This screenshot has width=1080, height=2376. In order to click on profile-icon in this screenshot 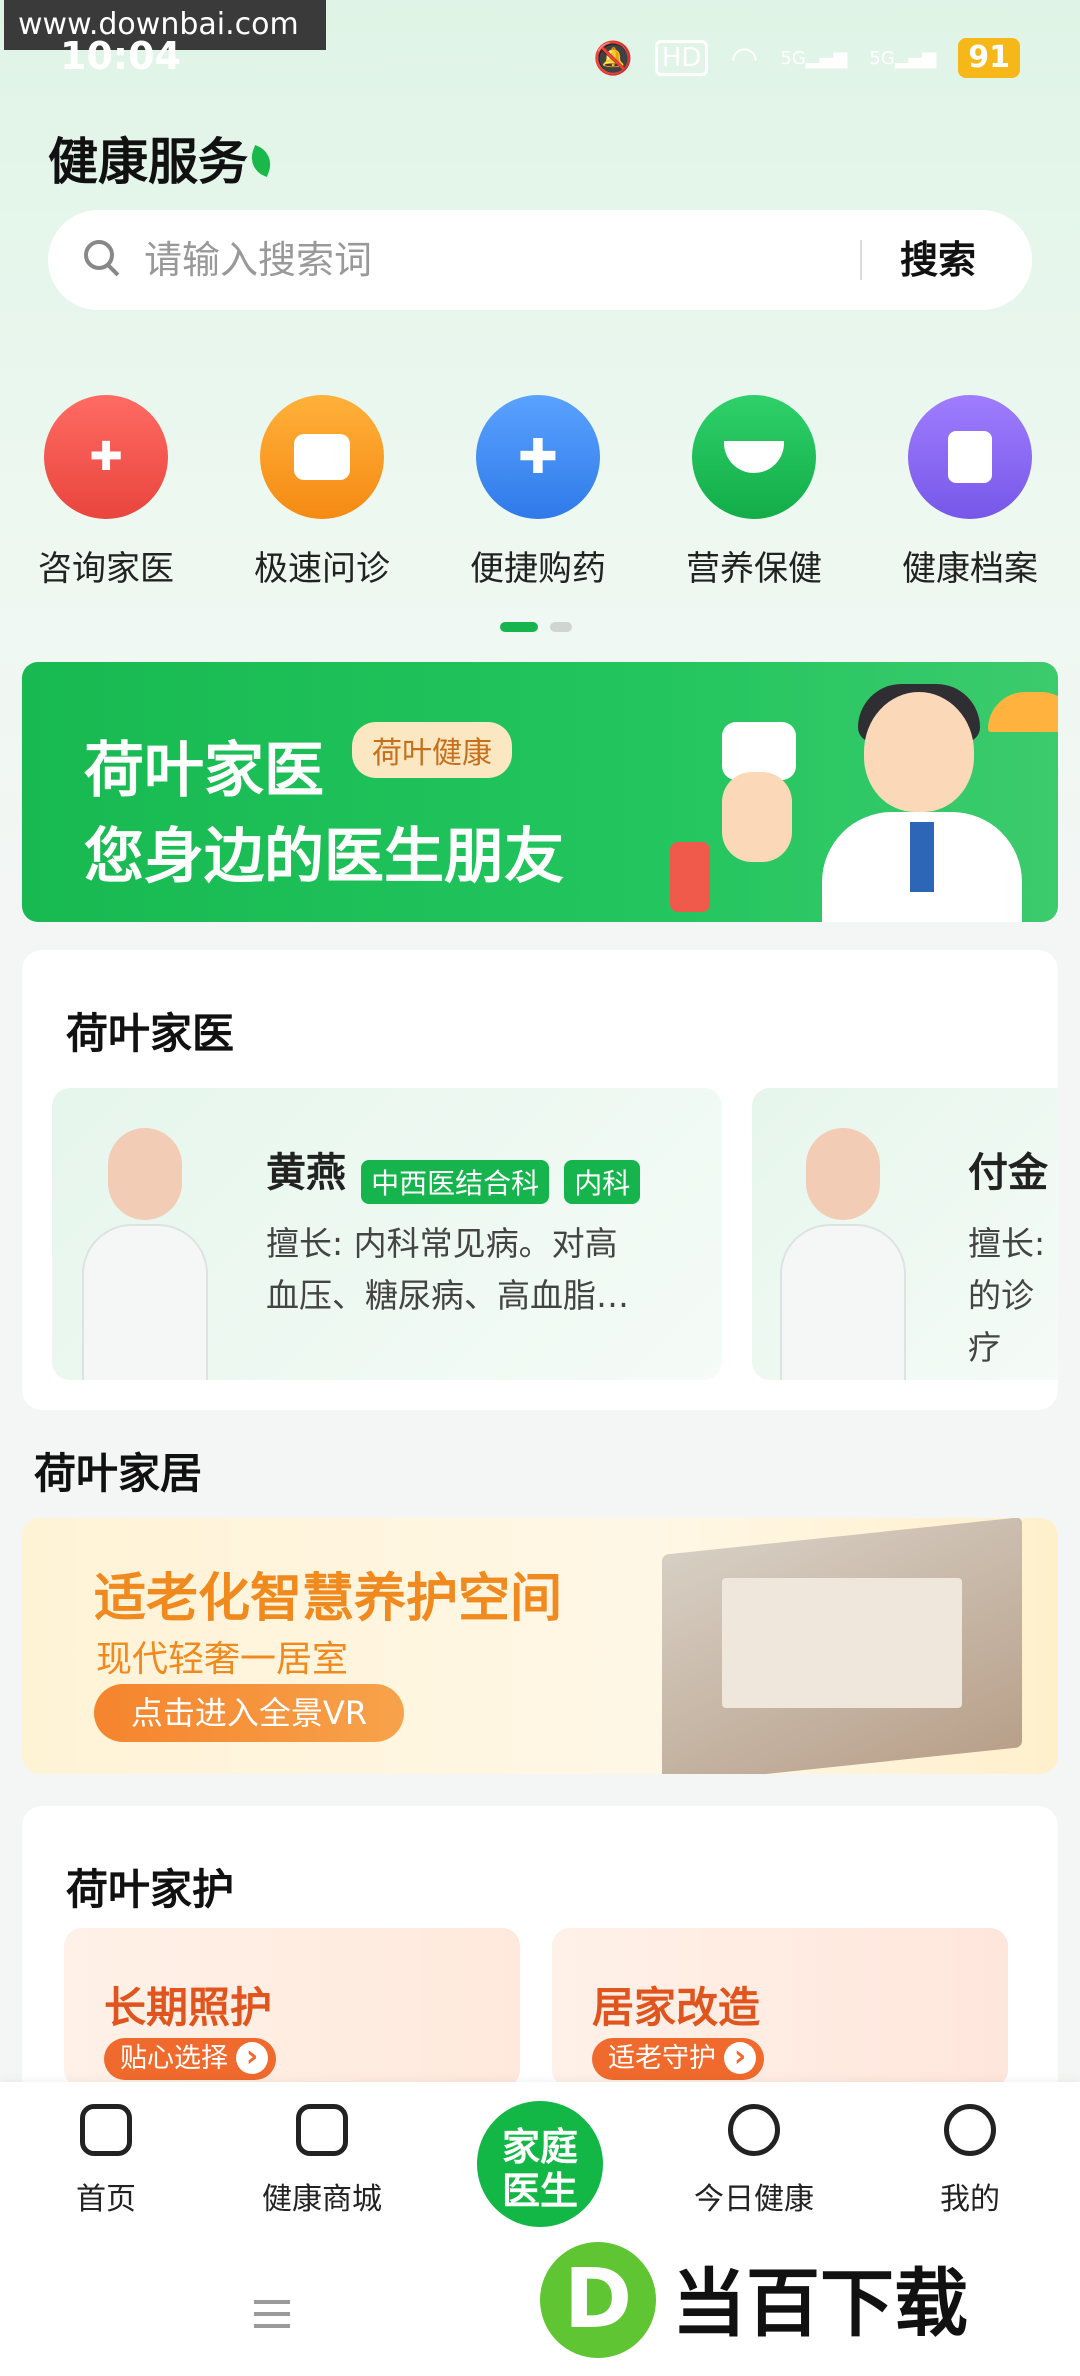, I will do `click(970, 2130)`.